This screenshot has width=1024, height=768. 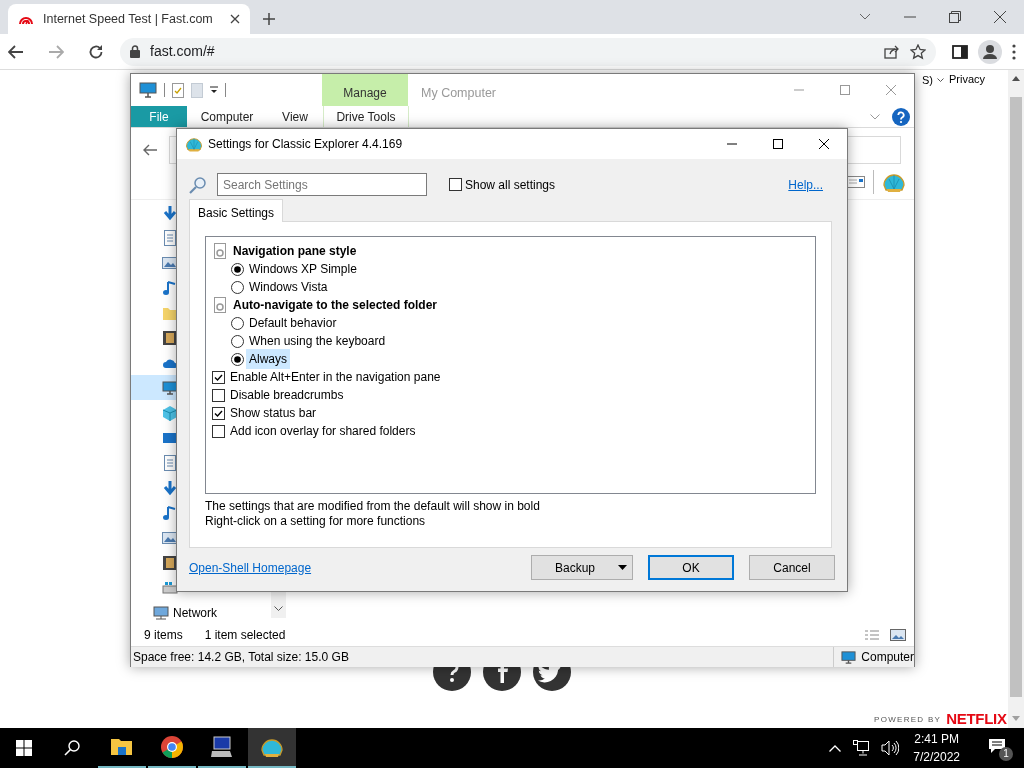 I want to click on window-title: Settings for Classic Explorer 4.4.169, so click(x=306, y=144).